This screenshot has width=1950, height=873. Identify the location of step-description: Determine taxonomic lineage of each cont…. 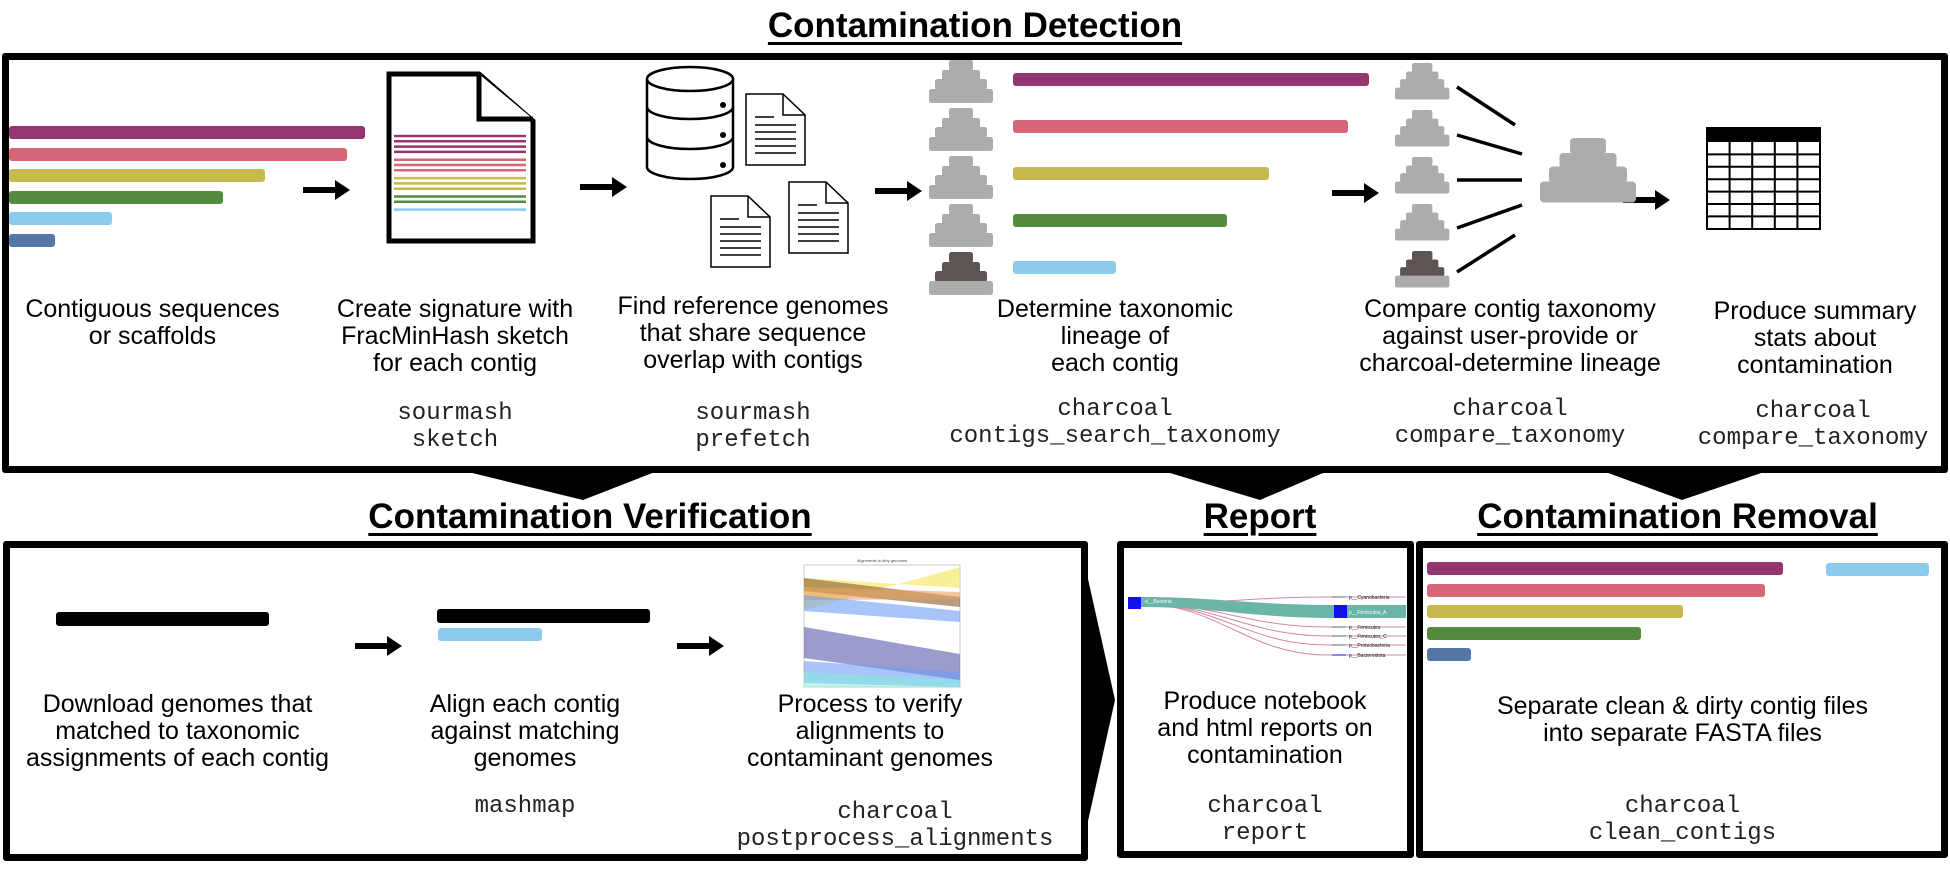
(1115, 336).